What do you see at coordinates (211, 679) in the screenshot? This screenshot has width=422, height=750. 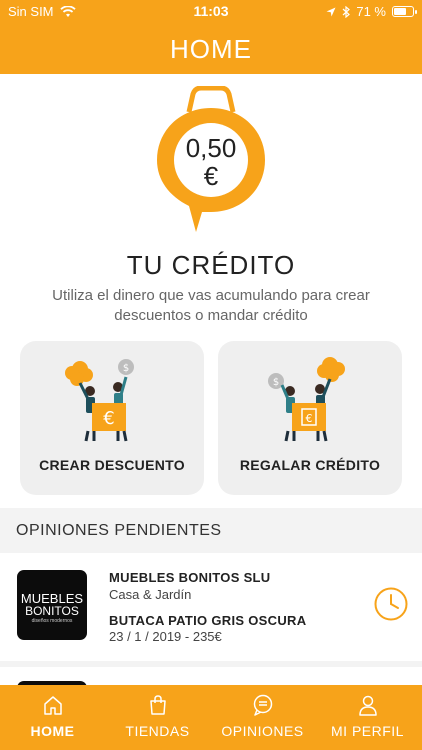 I see `next-review-item` at bounding box center [211, 679].